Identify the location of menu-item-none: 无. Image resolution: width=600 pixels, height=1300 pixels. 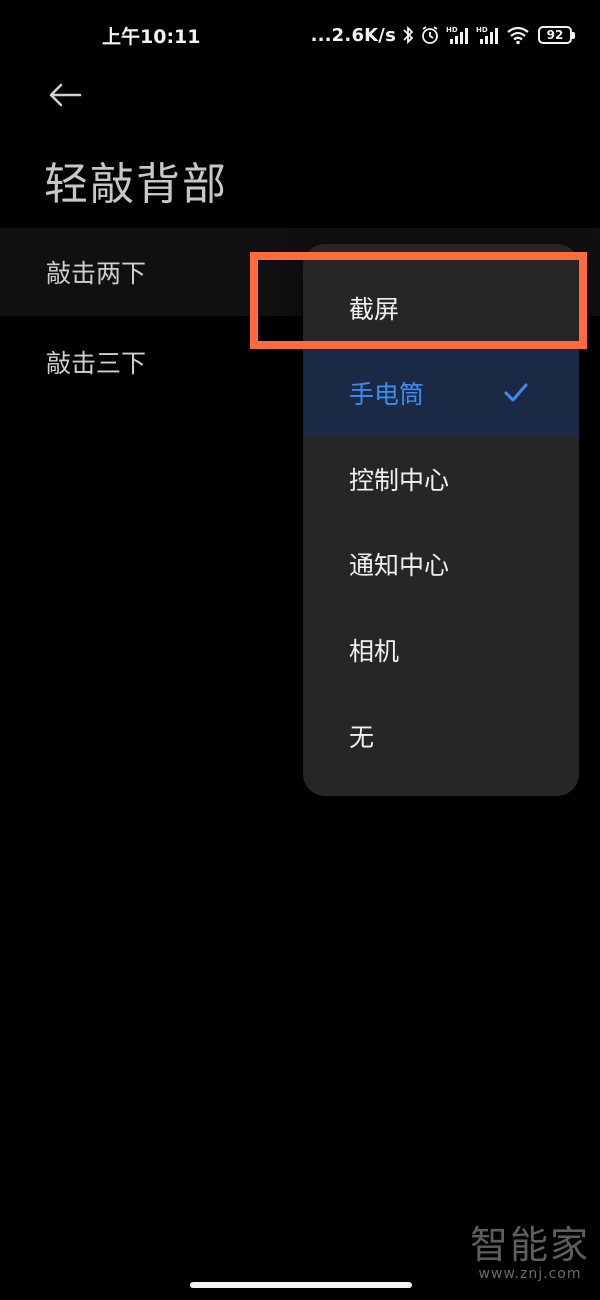
(441, 736).